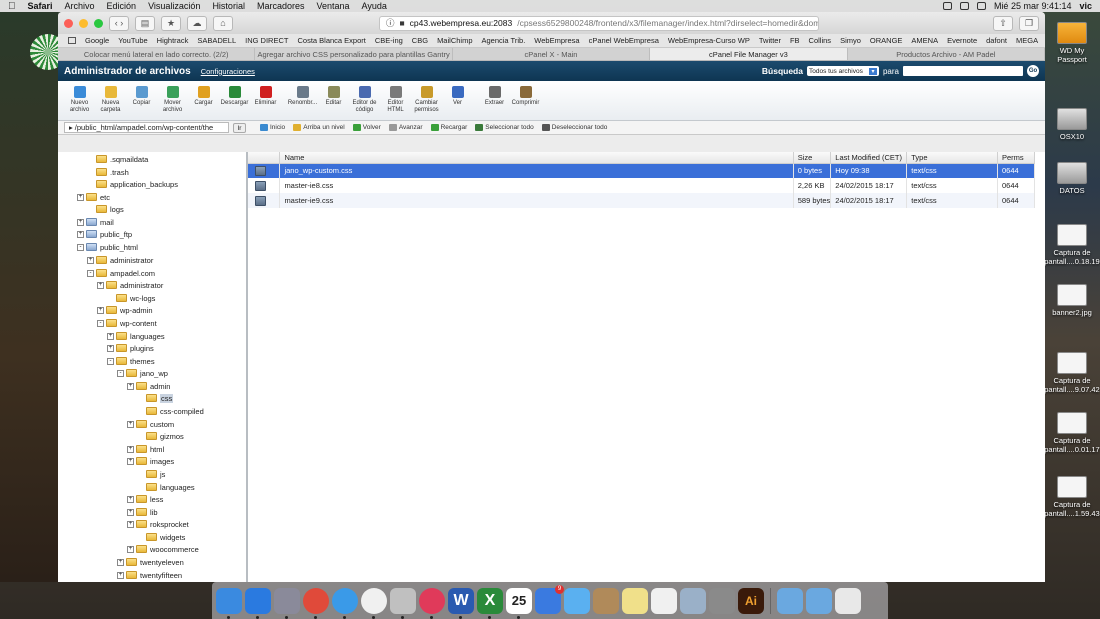 Image resolution: width=1100 pixels, height=619 pixels. Describe the element at coordinates (552, 54) in the screenshot. I see `browser-tab: cPanel X - Main` at that location.